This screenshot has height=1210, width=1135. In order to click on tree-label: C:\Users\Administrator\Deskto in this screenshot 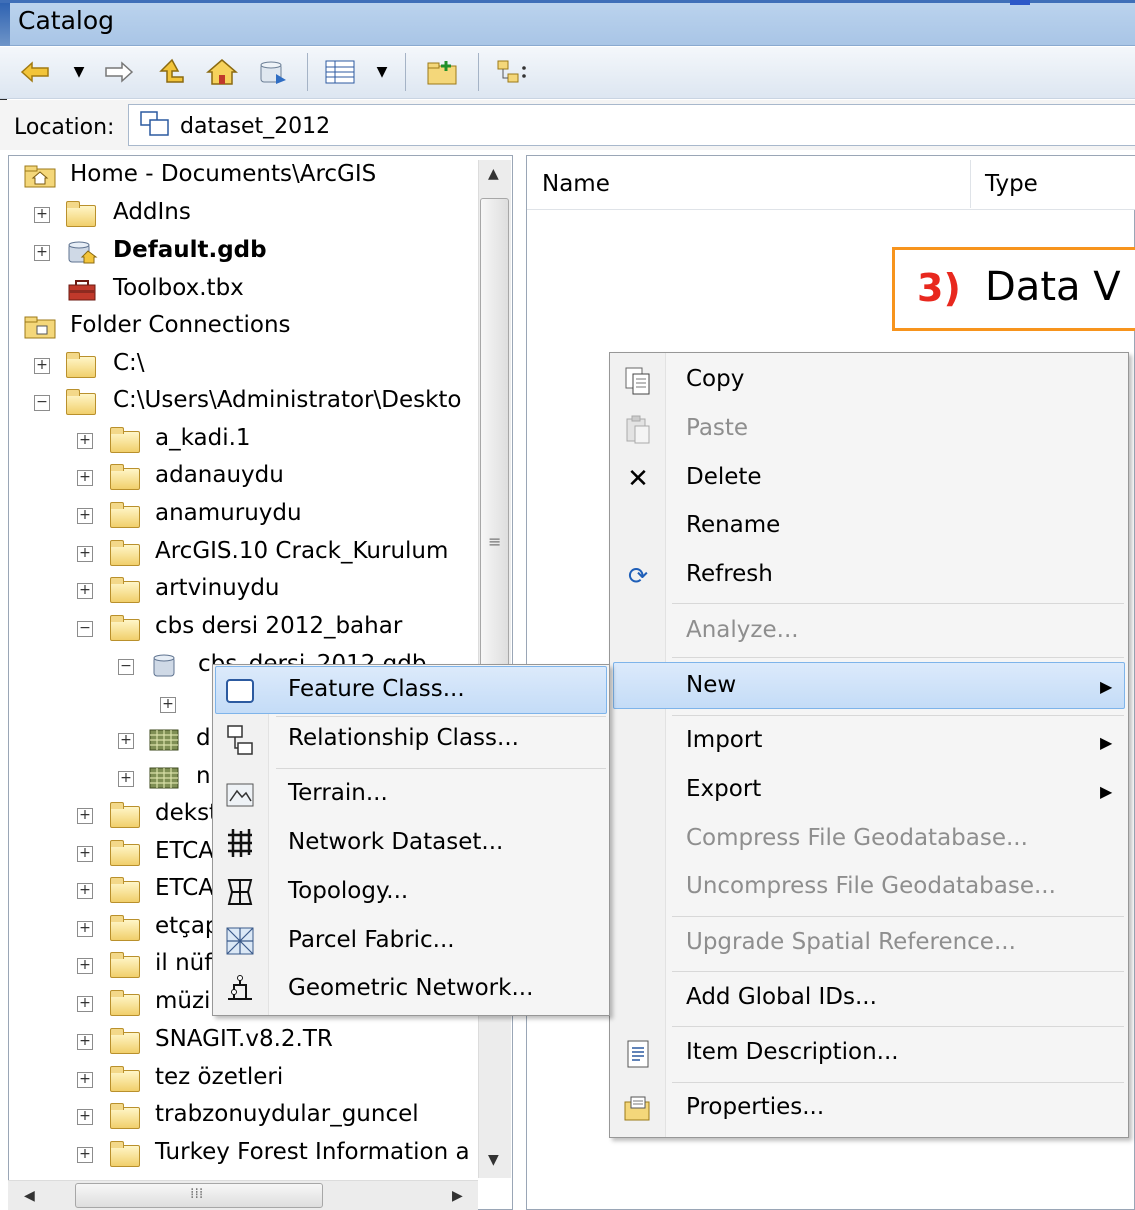, I will do `click(287, 400)`.